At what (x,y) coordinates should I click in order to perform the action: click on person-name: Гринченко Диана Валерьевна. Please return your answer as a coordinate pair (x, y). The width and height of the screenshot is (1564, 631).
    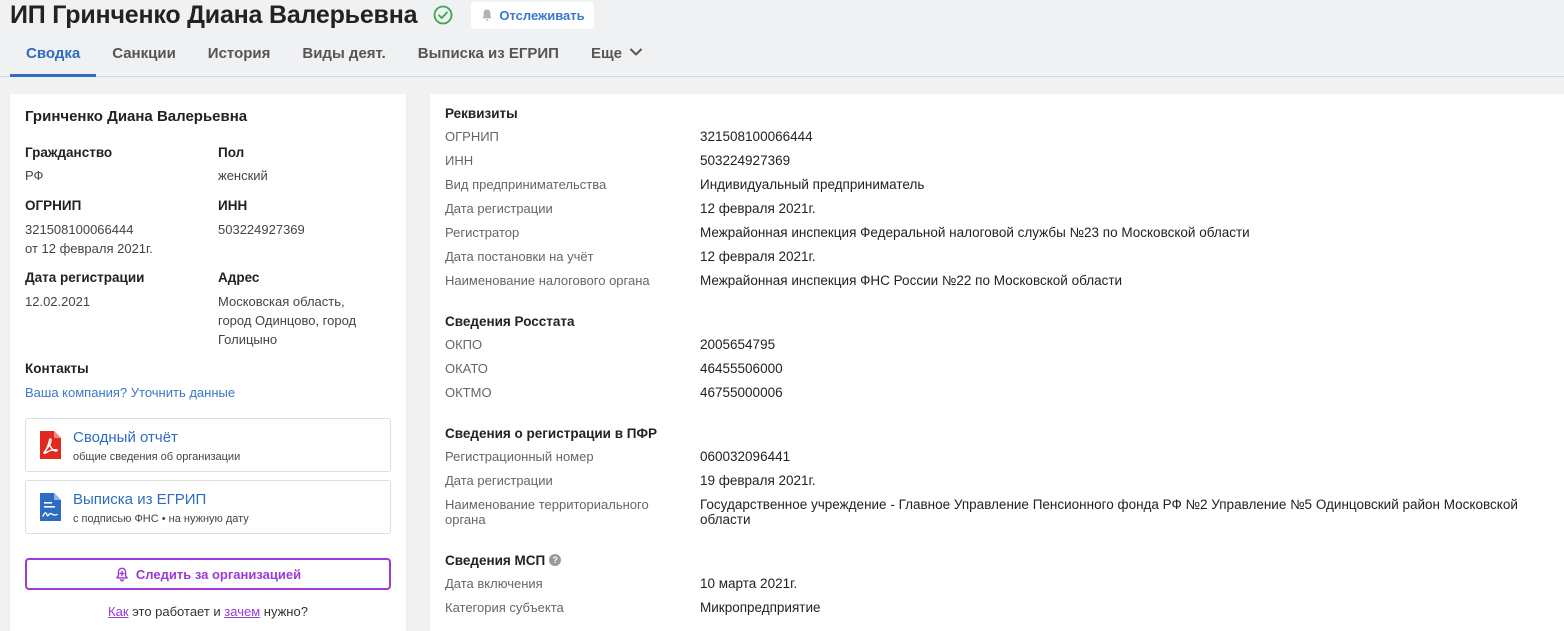
    Looking at the image, I should click on (136, 116).